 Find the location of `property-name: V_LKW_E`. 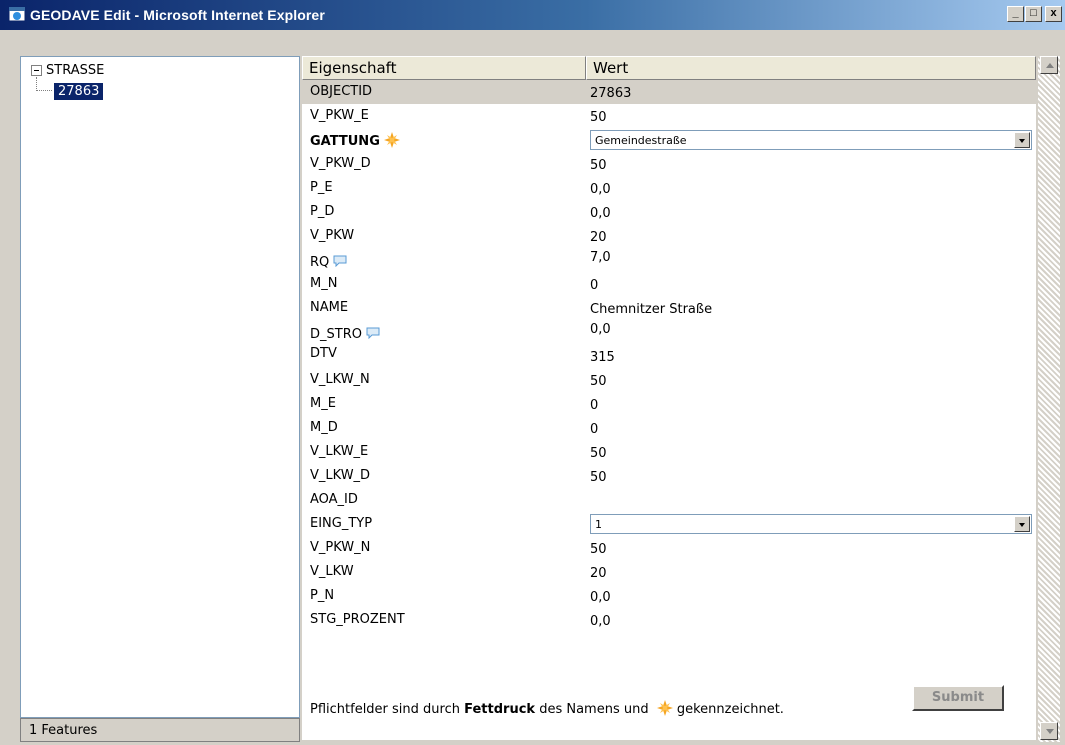

property-name: V_LKW_E is located at coordinates (339, 451).